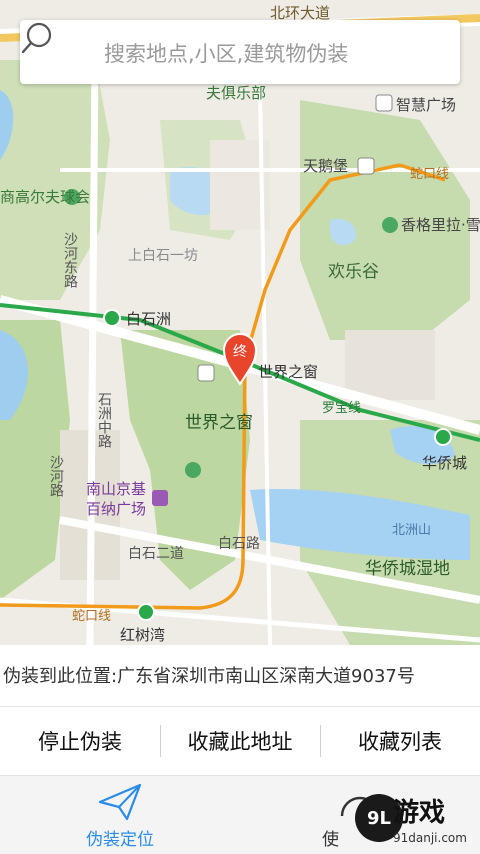  Describe the element at coordinates (70, 260) in the screenshot. I see `map-label-shahe-east: 沙河东路` at that location.